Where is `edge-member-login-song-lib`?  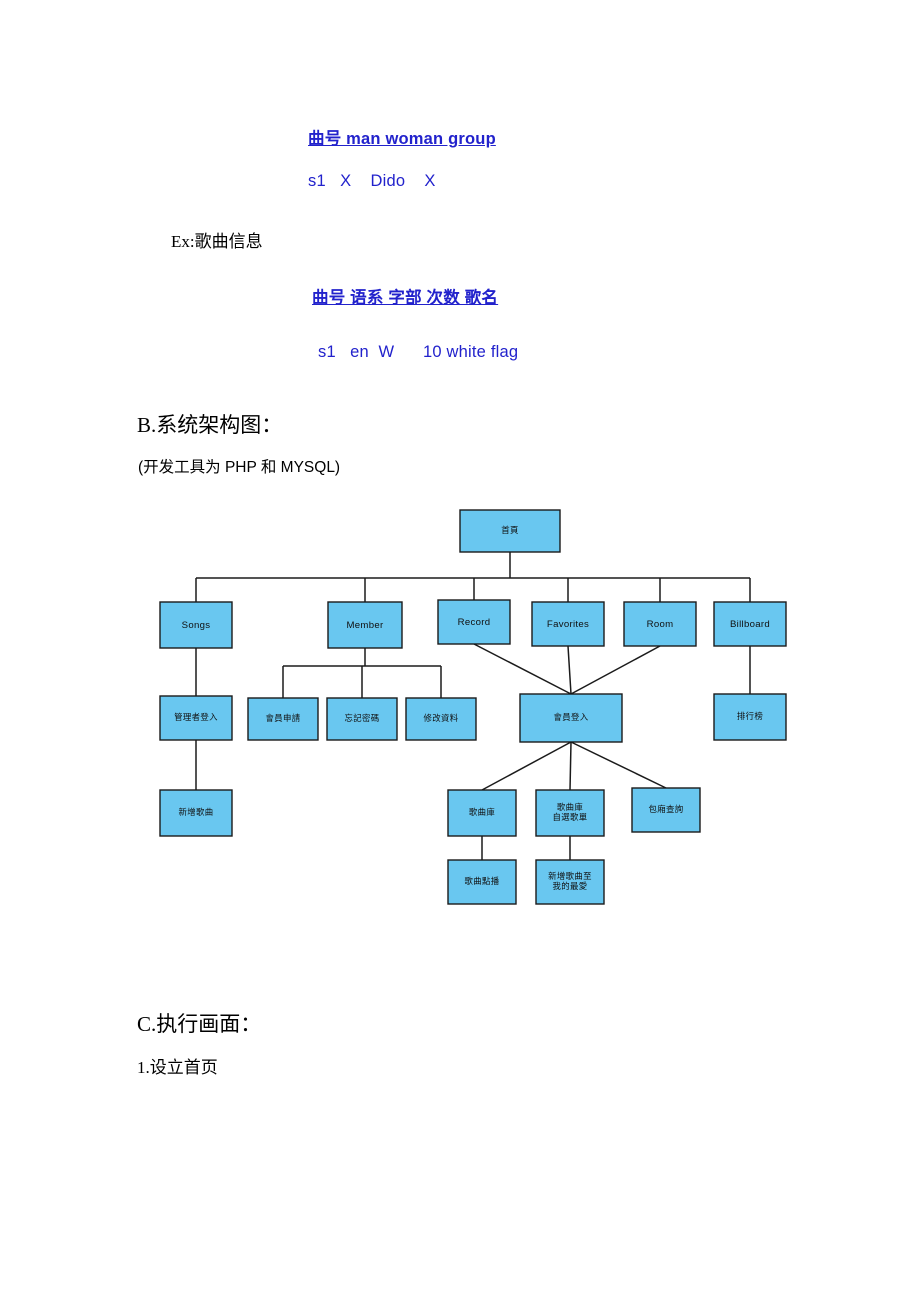
edge-member-login-song-lib is located at coordinates (526, 766).